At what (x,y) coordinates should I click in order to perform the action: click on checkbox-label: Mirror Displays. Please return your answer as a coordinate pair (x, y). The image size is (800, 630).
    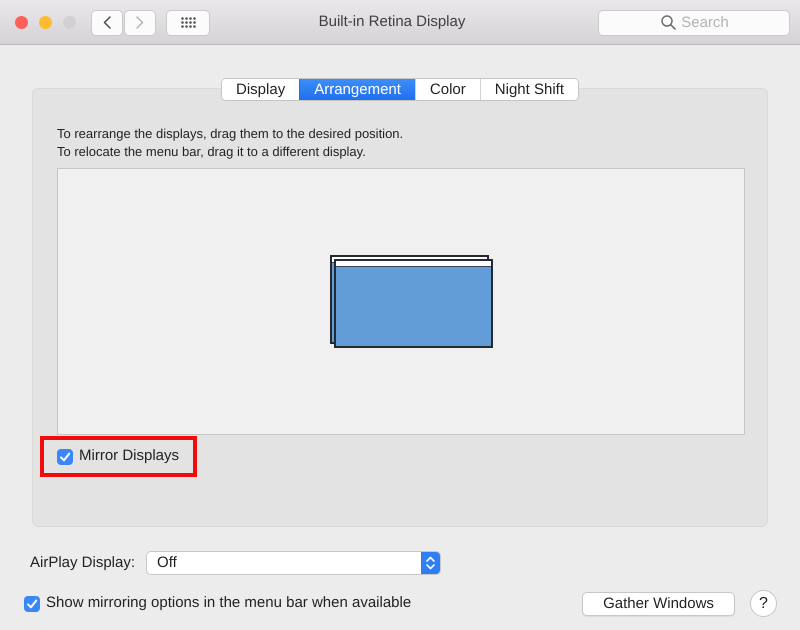
    Looking at the image, I should click on (129, 456).